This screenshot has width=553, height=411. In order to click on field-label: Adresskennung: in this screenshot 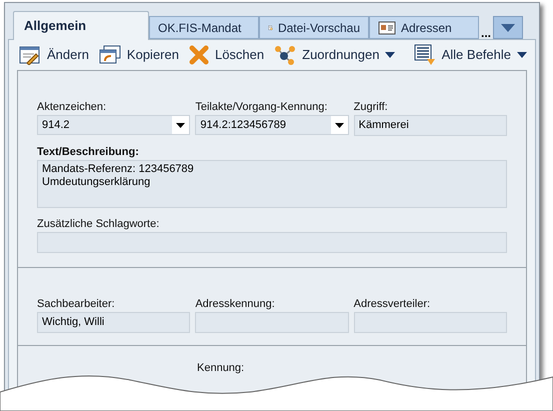, I will do `click(235, 304)`.